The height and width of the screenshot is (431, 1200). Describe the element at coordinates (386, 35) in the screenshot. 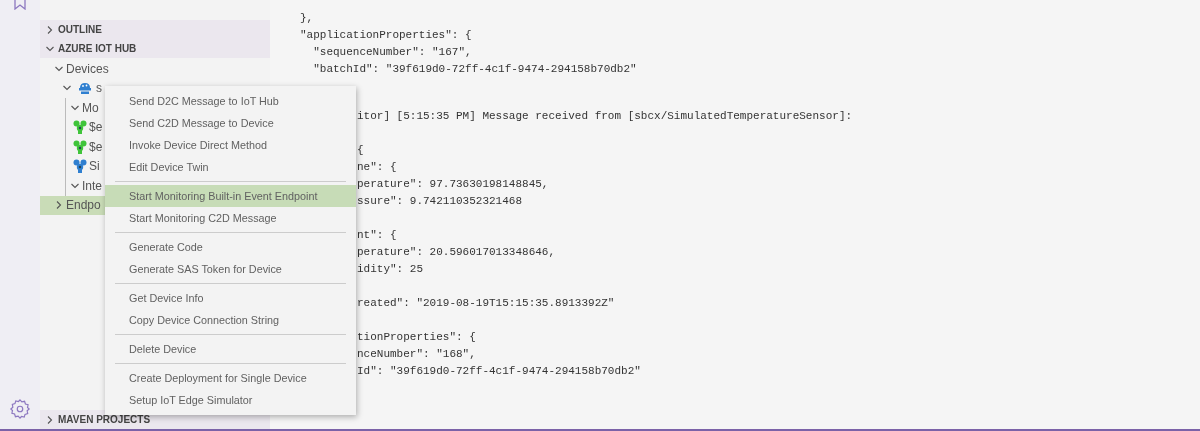

I see `code-line: "applicationProperties": {` at that location.